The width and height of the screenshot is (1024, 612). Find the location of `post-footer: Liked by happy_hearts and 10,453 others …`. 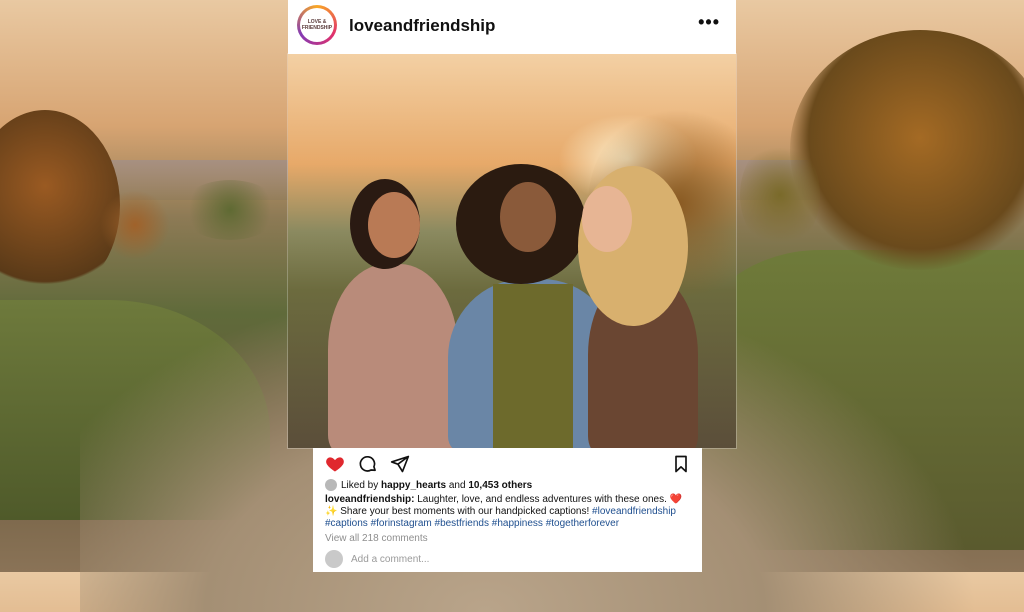

post-footer: Liked by happy_hearts and 10,453 others … is located at coordinates (507, 510).